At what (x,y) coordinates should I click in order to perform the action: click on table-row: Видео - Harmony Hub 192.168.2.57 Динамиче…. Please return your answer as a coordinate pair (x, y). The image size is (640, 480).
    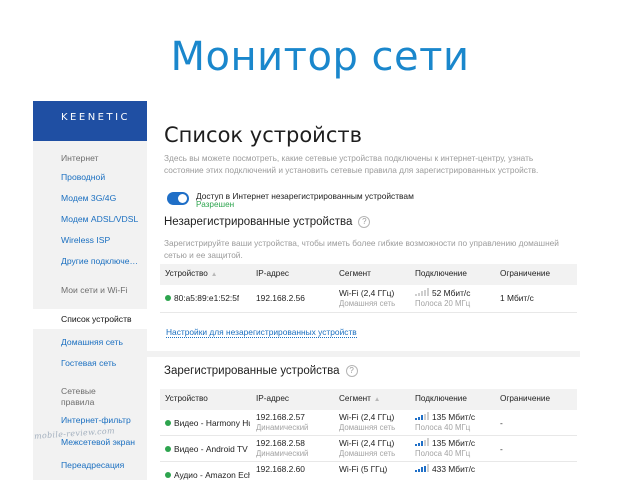
    Looking at the image, I should click on (368, 423).